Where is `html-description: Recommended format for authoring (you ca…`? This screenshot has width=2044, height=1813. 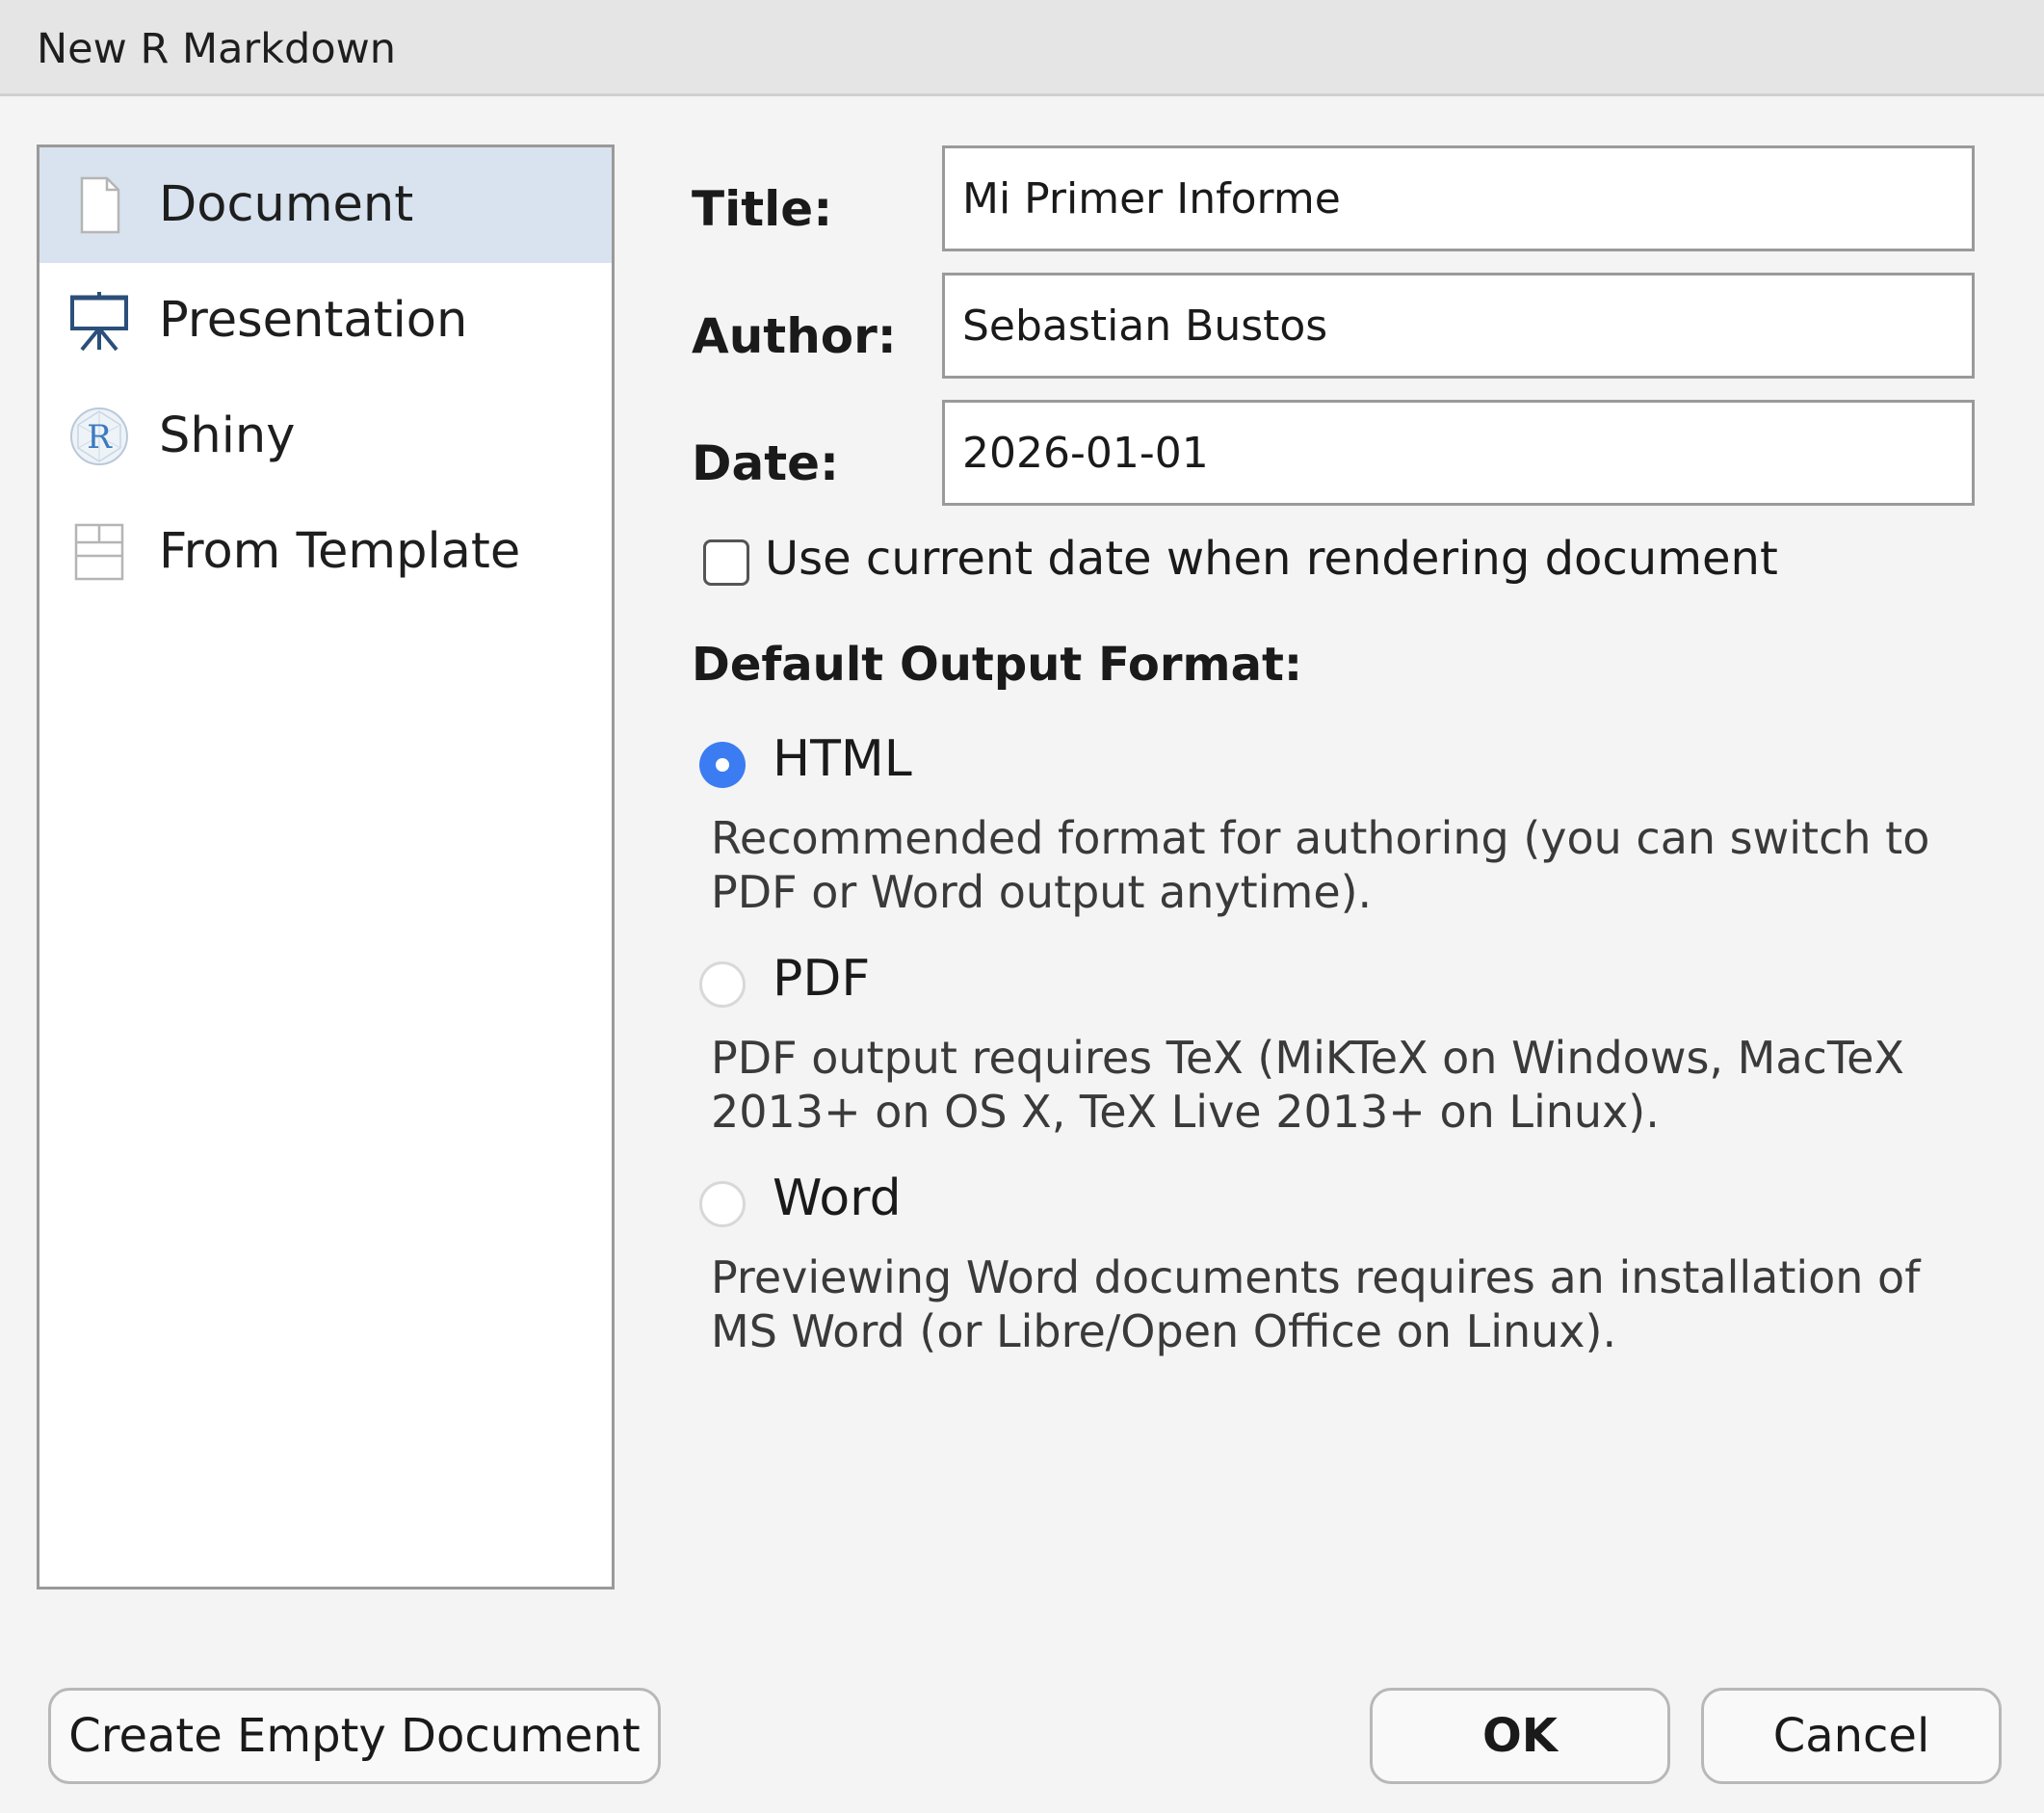 html-description: Recommended format for authoring (you ca… is located at coordinates (1320, 865).